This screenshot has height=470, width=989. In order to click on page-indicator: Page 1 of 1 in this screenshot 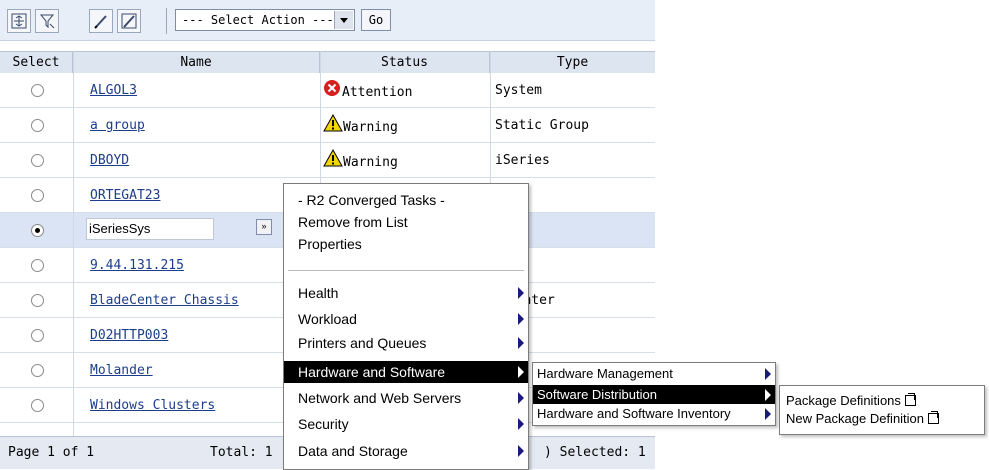, I will do `click(51, 452)`.